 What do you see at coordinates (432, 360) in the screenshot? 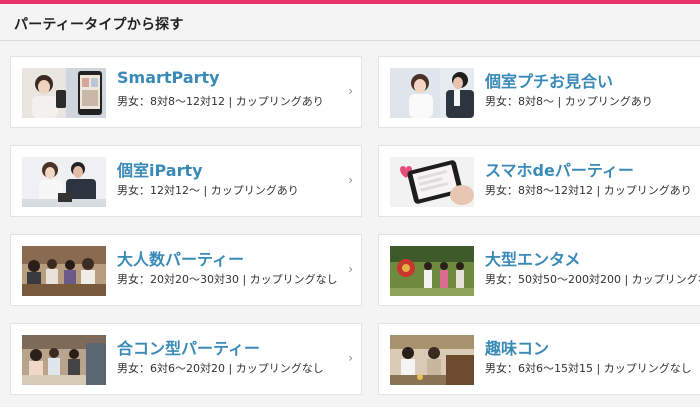
I see `hobby-party-photo-icon` at bounding box center [432, 360].